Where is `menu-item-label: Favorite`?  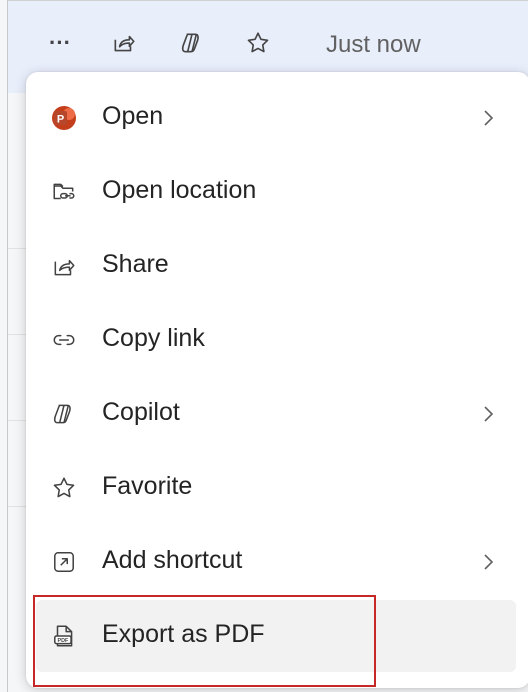 menu-item-label: Favorite is located at coordinates (147, 486).